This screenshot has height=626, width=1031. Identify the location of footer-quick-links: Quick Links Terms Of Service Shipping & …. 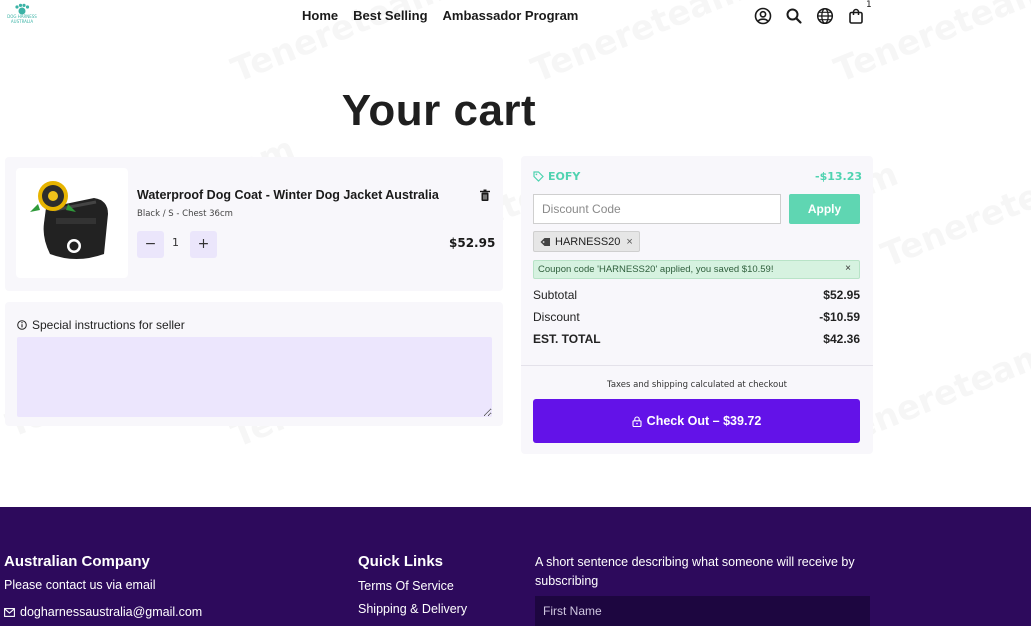
(412, 584).